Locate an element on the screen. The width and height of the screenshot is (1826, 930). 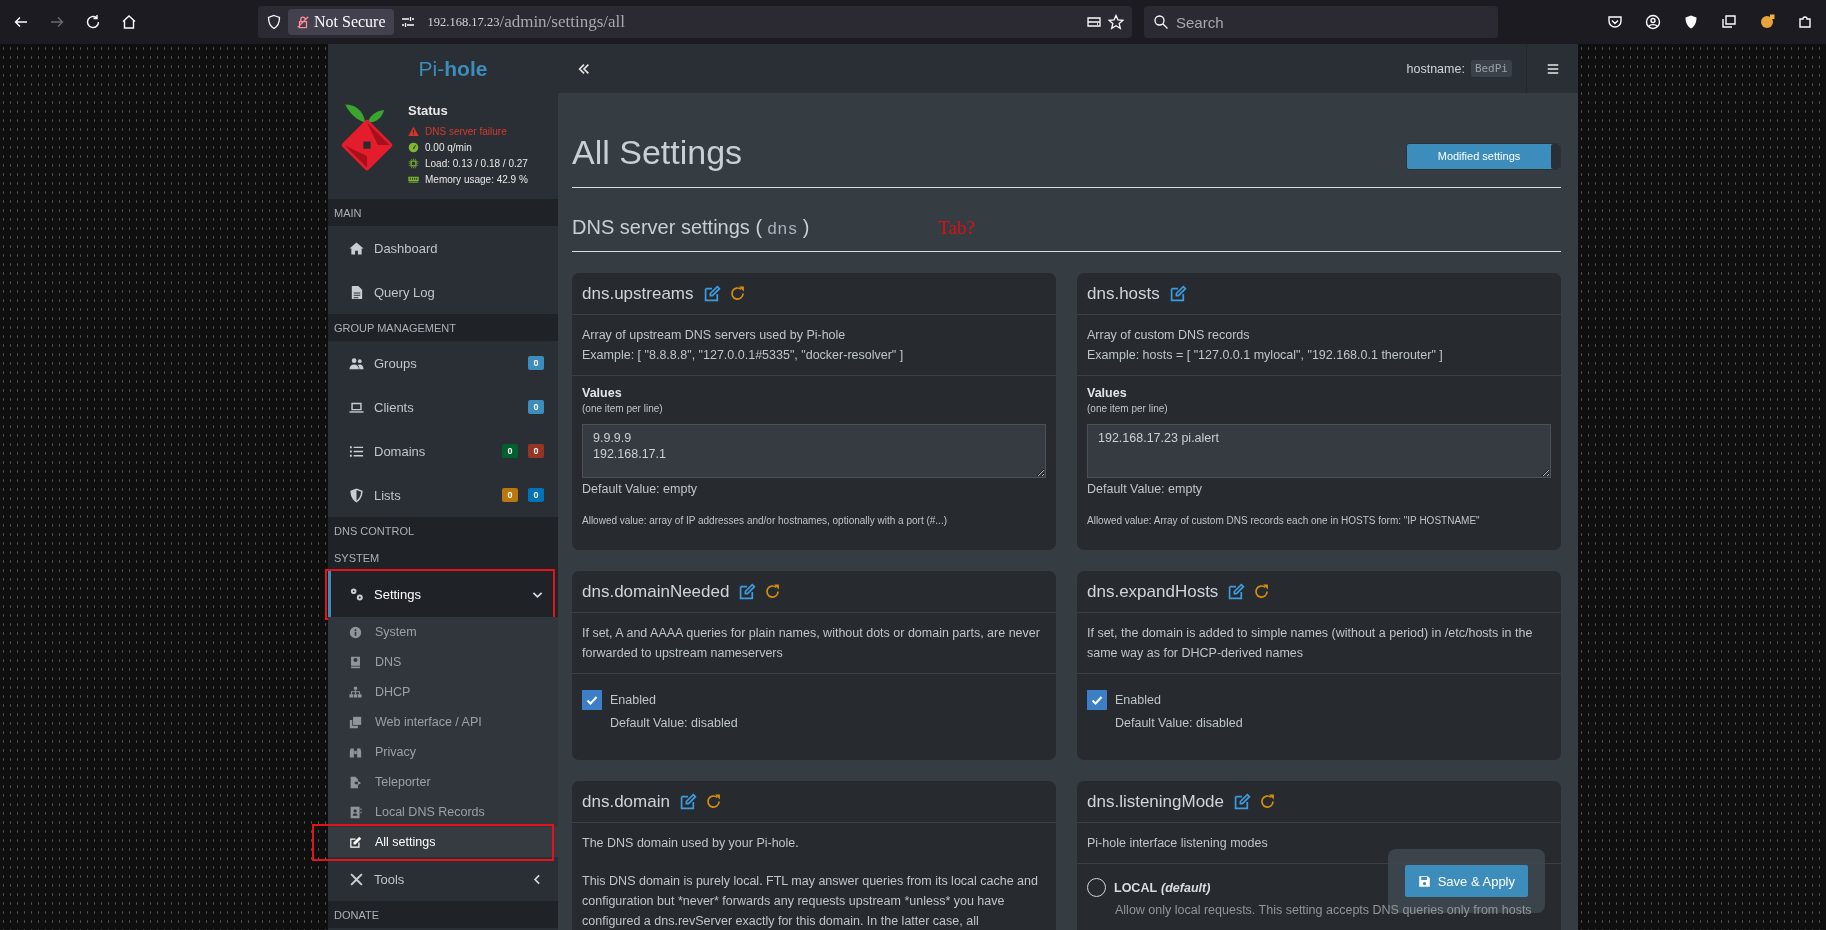
values-hint: (one item per line) is located at coordinates (623, 408).